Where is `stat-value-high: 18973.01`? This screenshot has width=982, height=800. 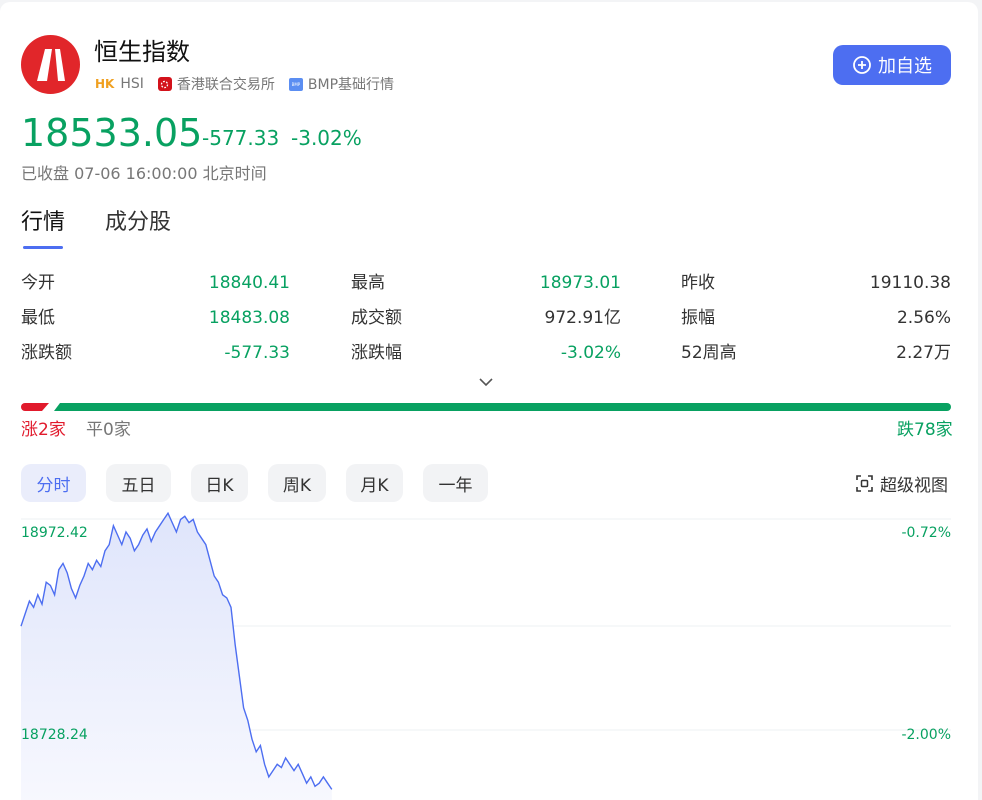 stat-value-high: 18973.01 is located at coordinates (580, 283).